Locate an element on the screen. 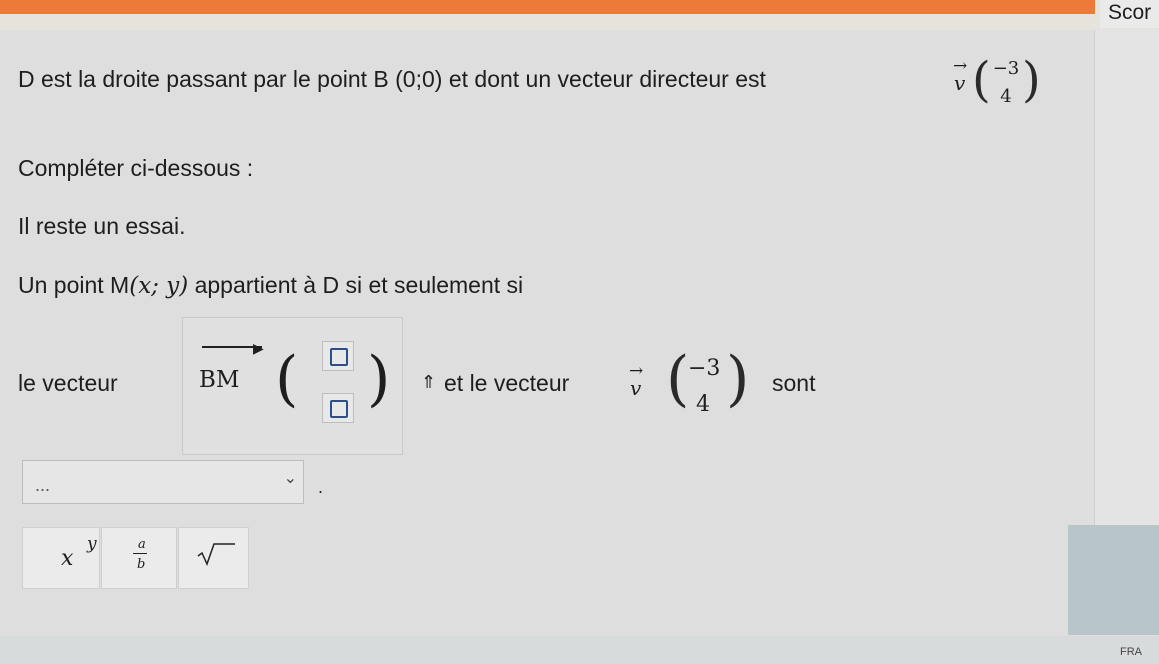  v-x: −3 is located at coordinates (704, 368).